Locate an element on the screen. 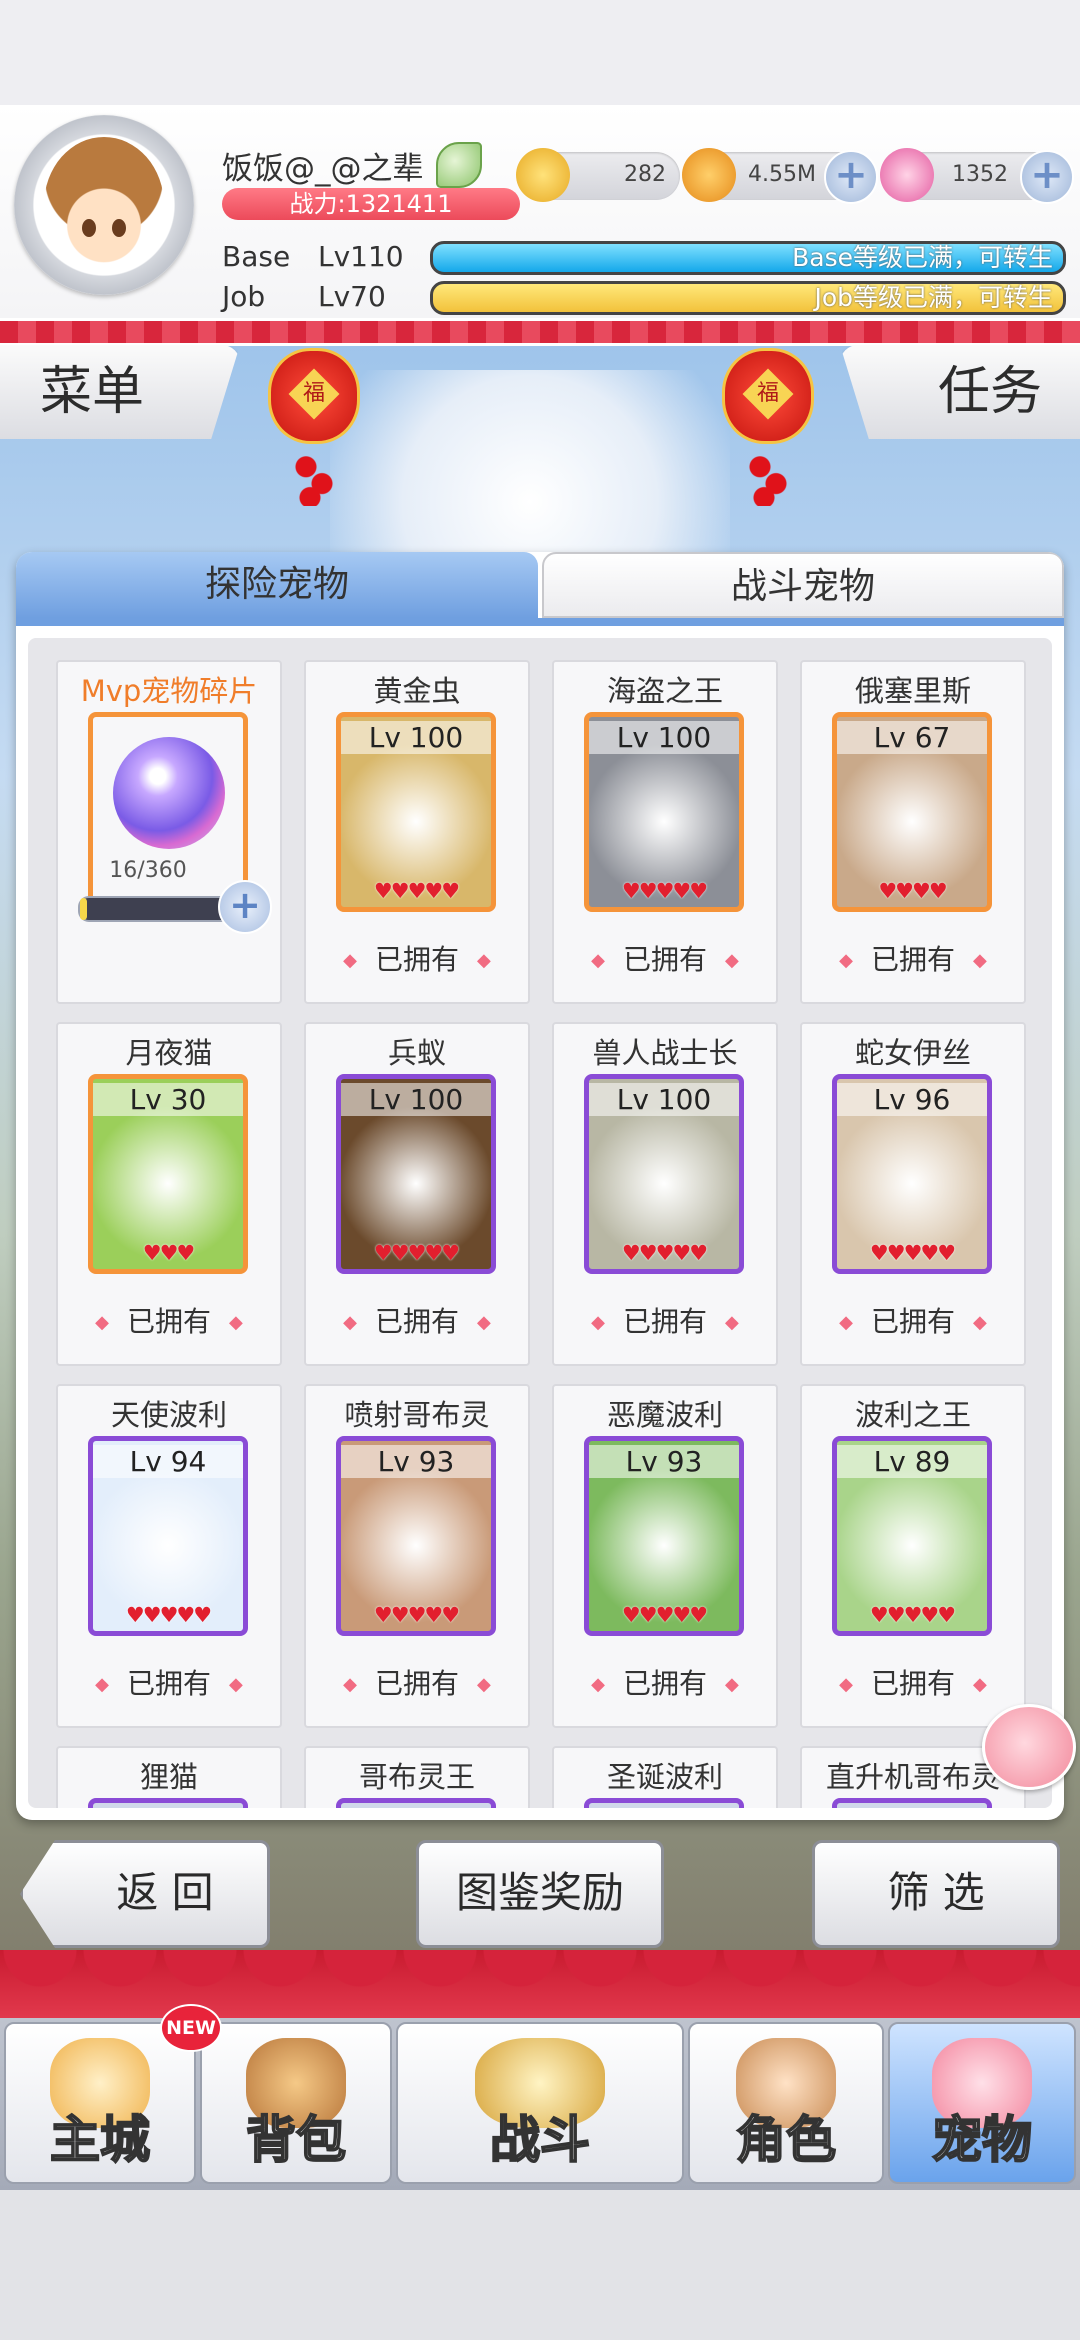 The image size is (1080, 2340). nav-label-battle: 战斗 is located at coordinates (540, 2140).